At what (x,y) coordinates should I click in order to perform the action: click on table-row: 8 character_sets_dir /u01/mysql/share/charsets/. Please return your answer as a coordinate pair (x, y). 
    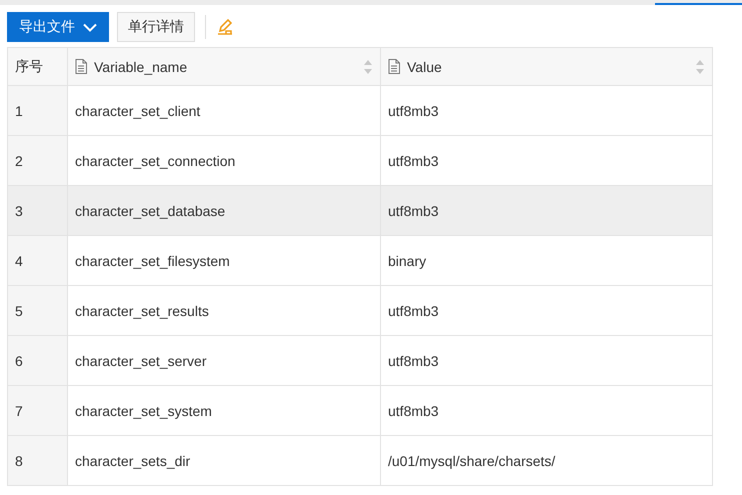
    Looking at the image, I should click on (360, 461).